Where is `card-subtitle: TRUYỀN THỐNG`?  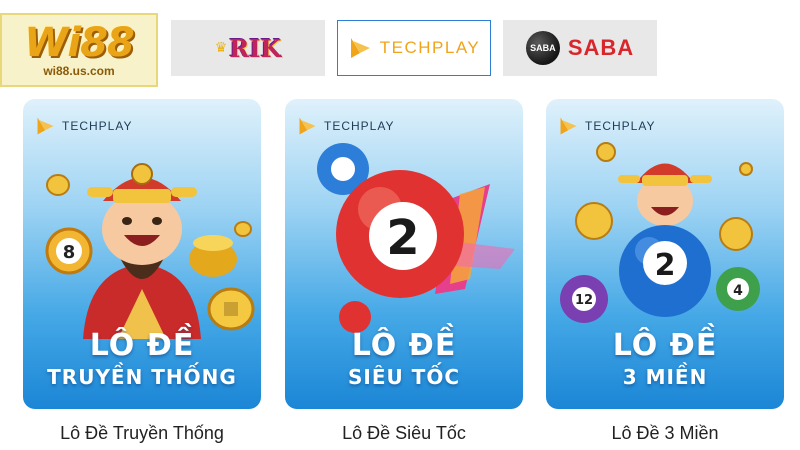
card-subtitle: TRUYỀN THỐNG is located at coordinates (142, 377).